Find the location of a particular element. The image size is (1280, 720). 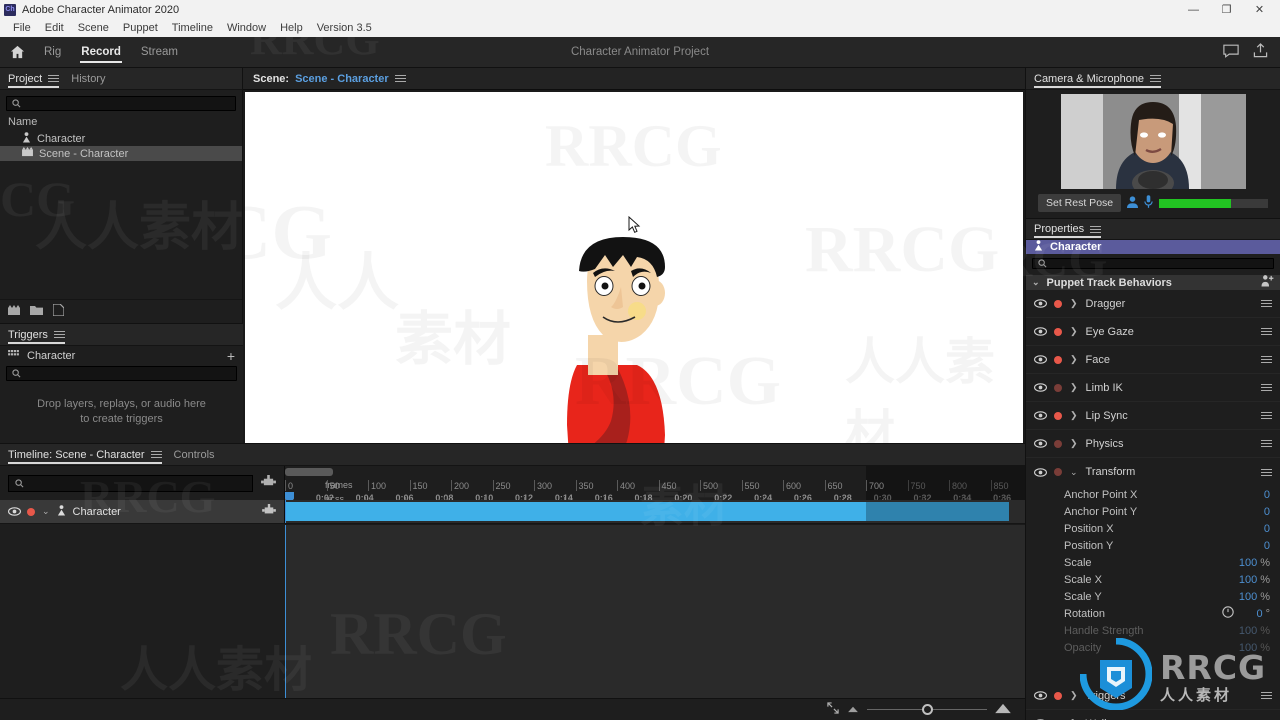

menu-timeline: Timeline is located at coordinates (192, 28).